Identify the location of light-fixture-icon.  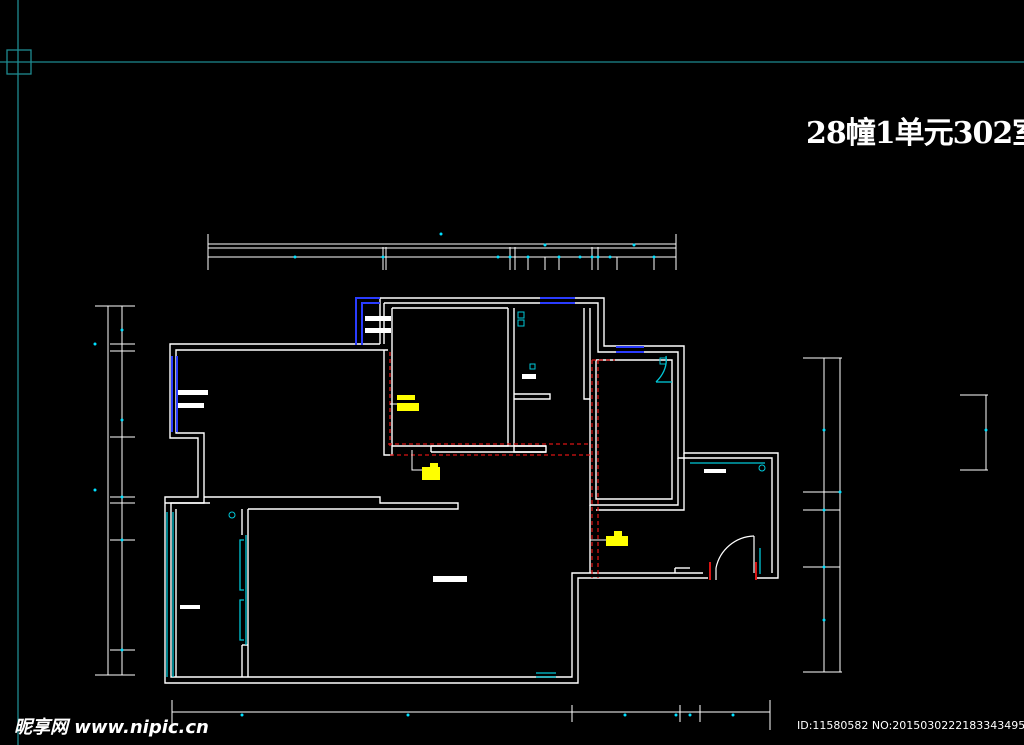
(512, 470).